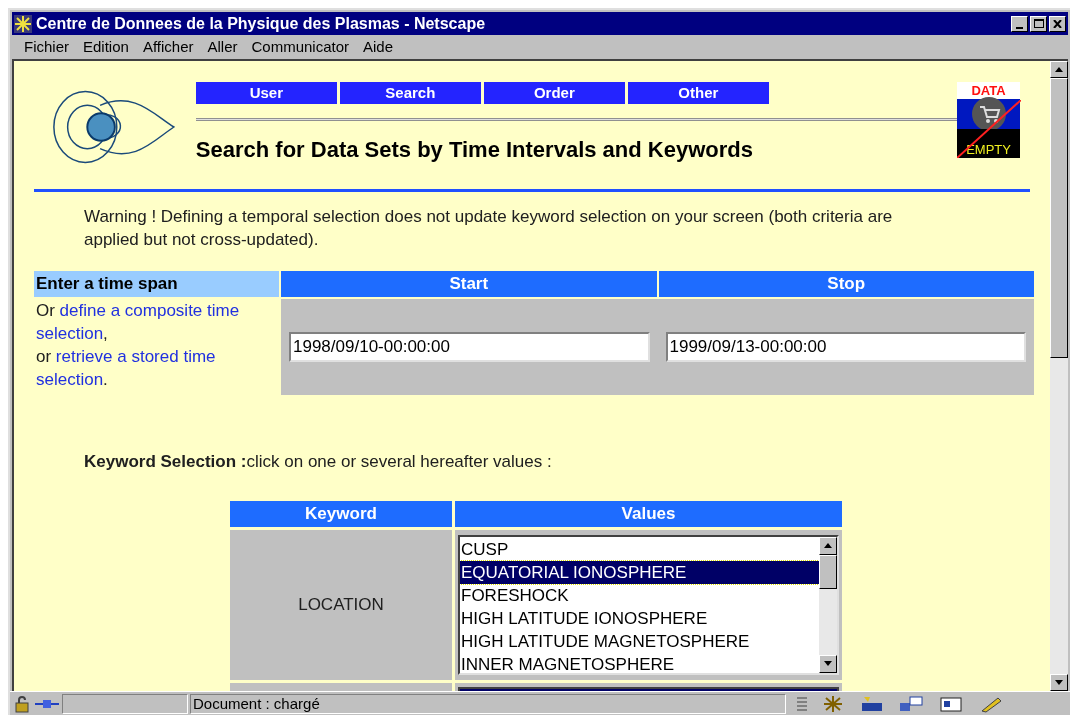 The height and width of the screenshot is (715, 1070). What do you see at coordinates (22, 703) in the screenshot?
I see `lock-icon` at bounding box center [22, 703].